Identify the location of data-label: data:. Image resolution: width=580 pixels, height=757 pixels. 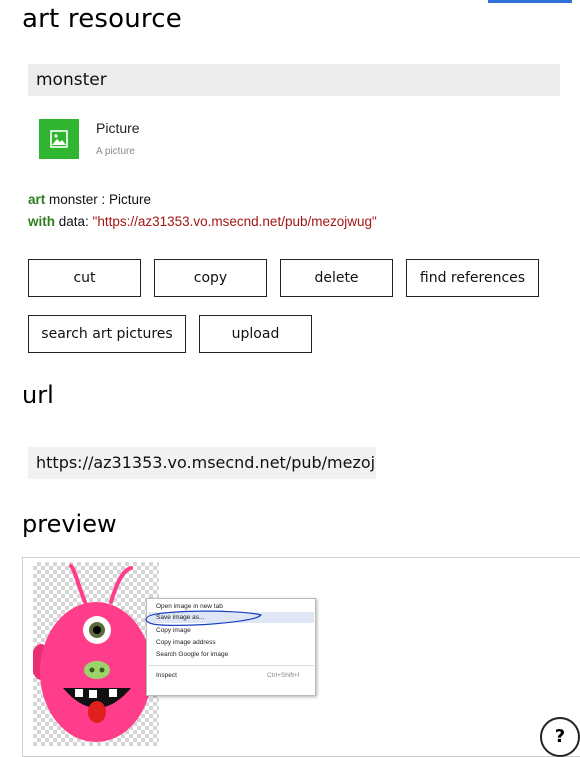
(74, 221).